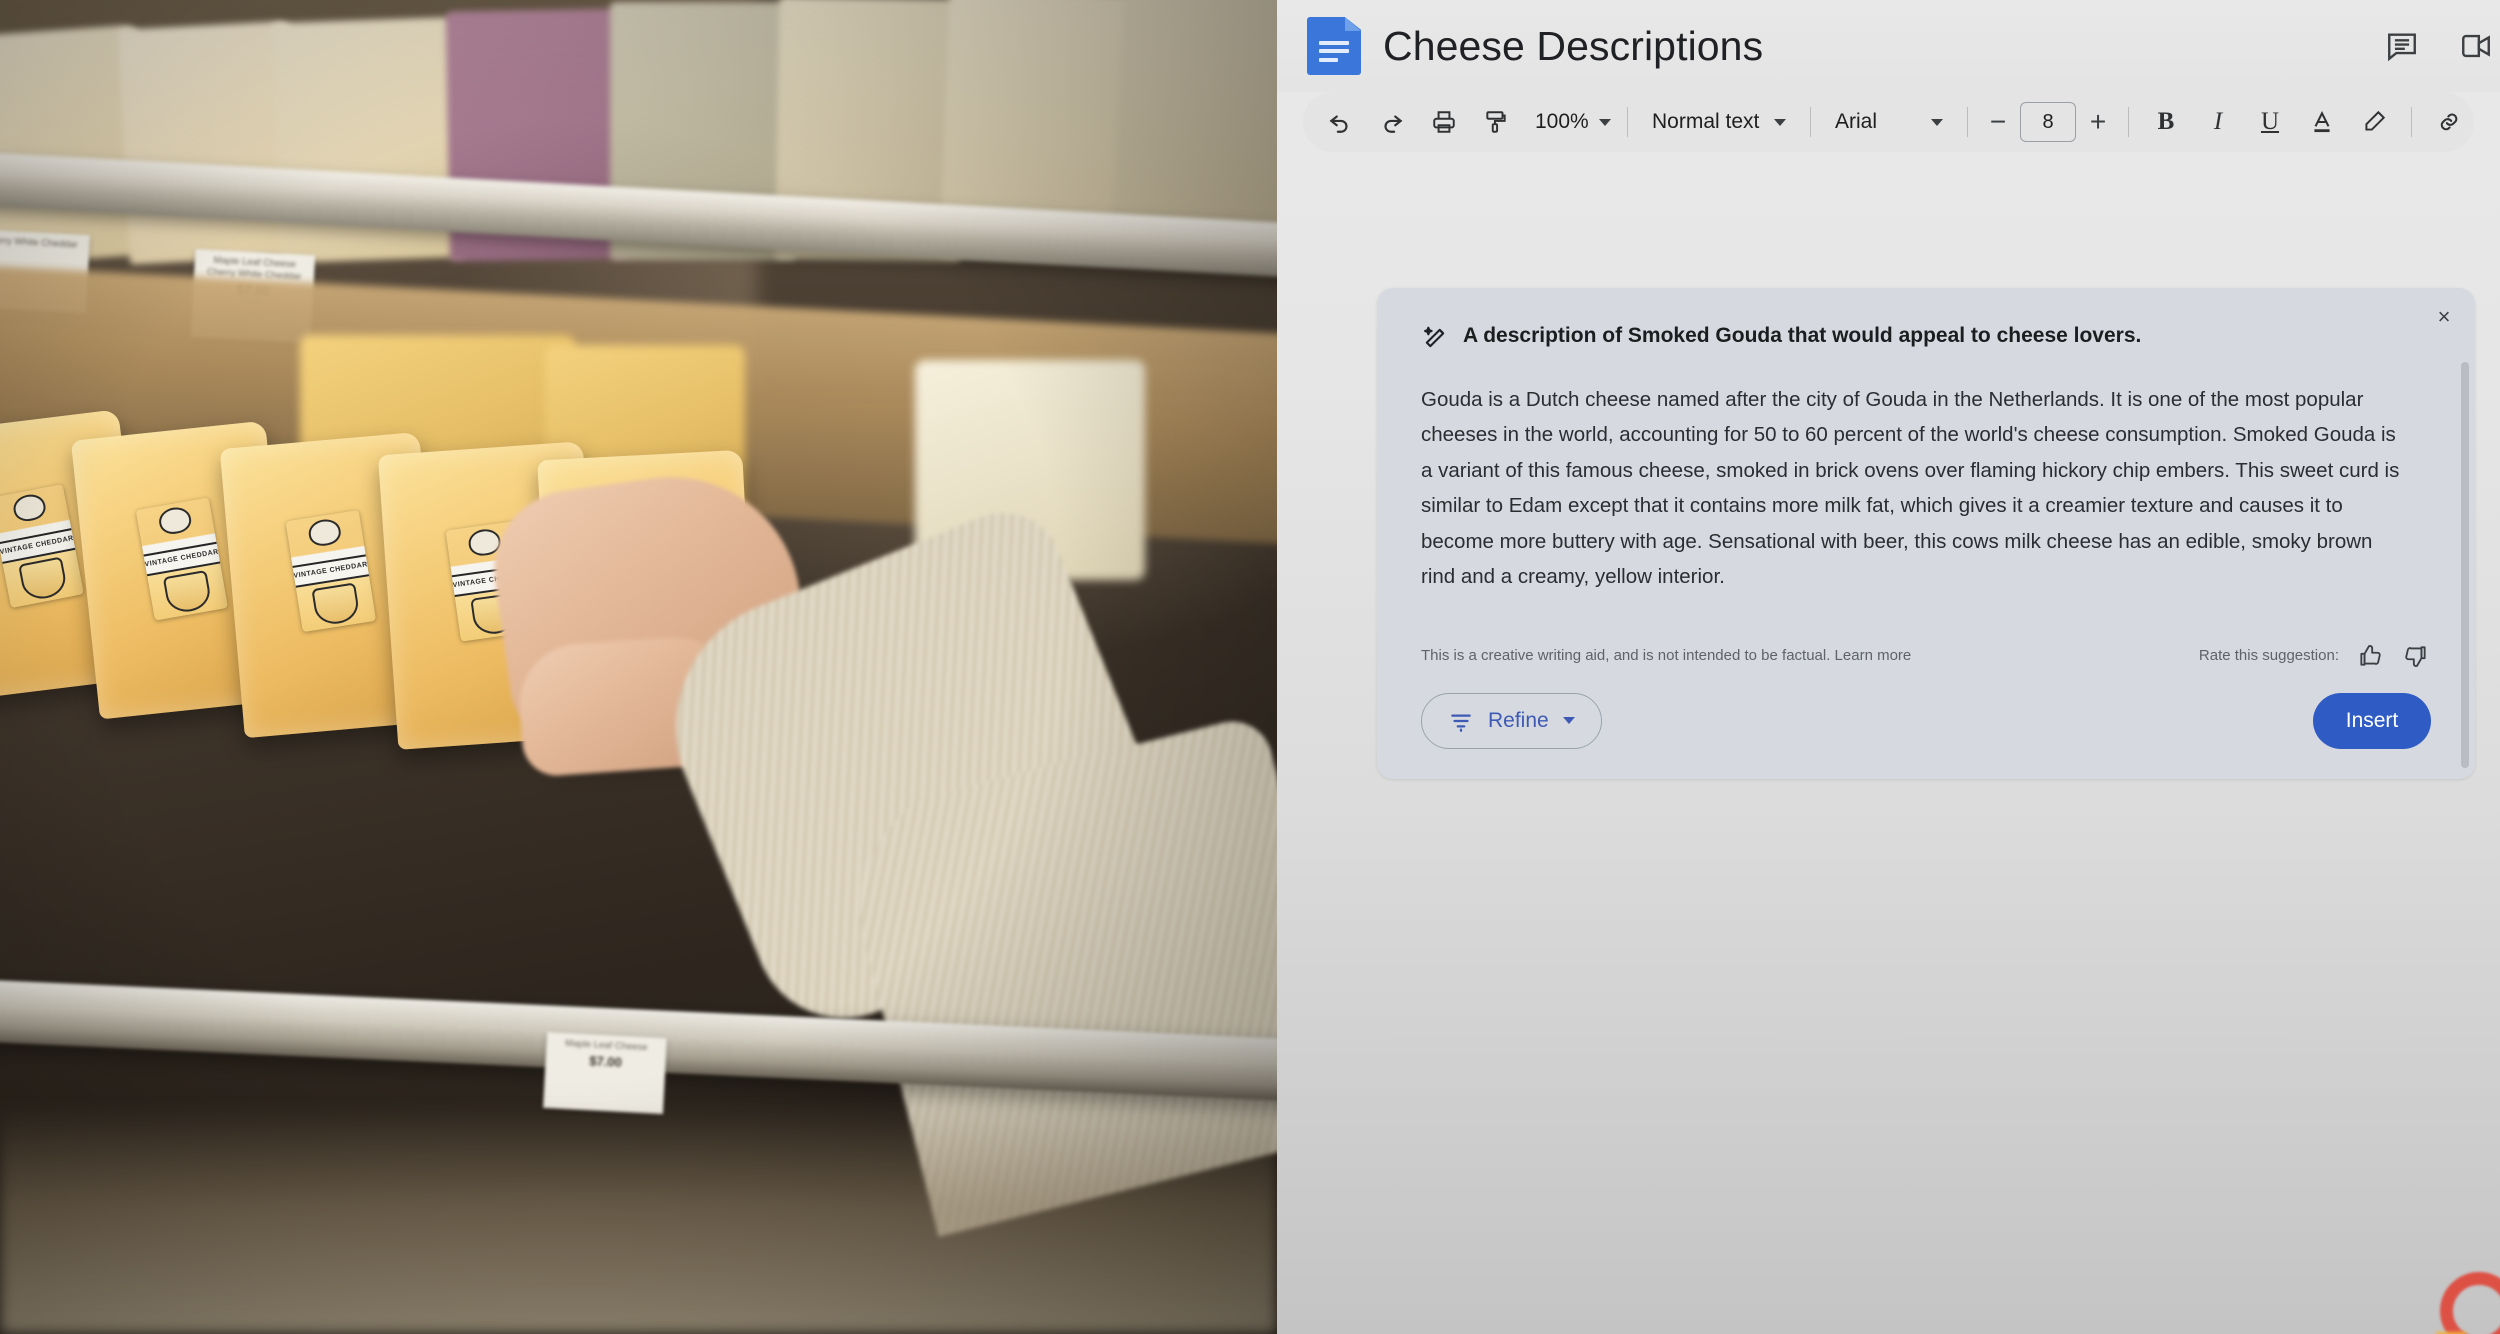 The image size is (2500, 1334). I want to click on cheddar-label-1: VINTAGE CHEDDAR, so click(42, 546).